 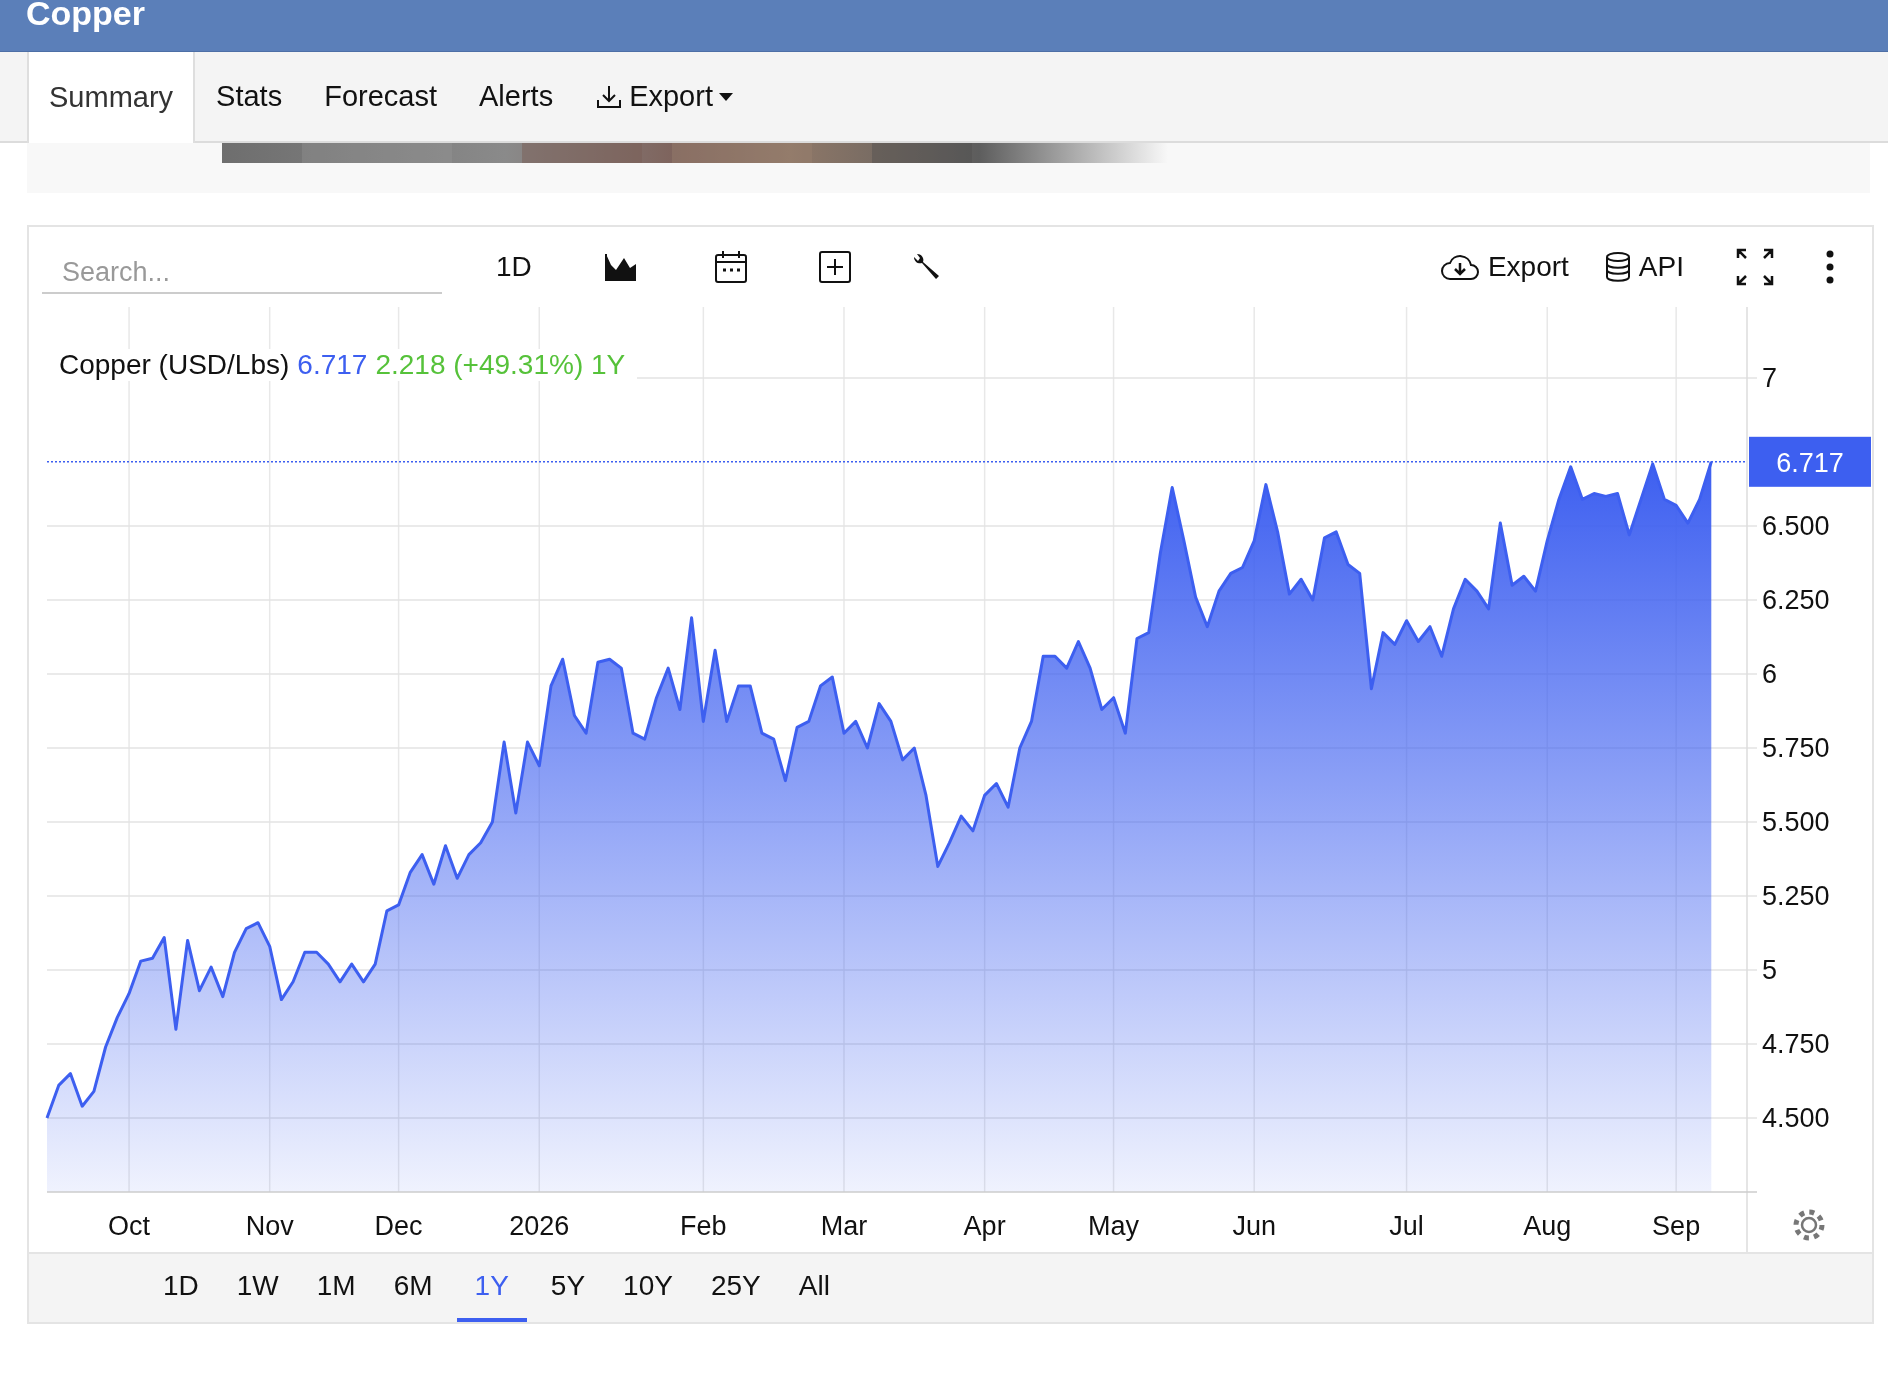 I want to click on y-axis-label: 5.250, so click(x=1796, y=896).